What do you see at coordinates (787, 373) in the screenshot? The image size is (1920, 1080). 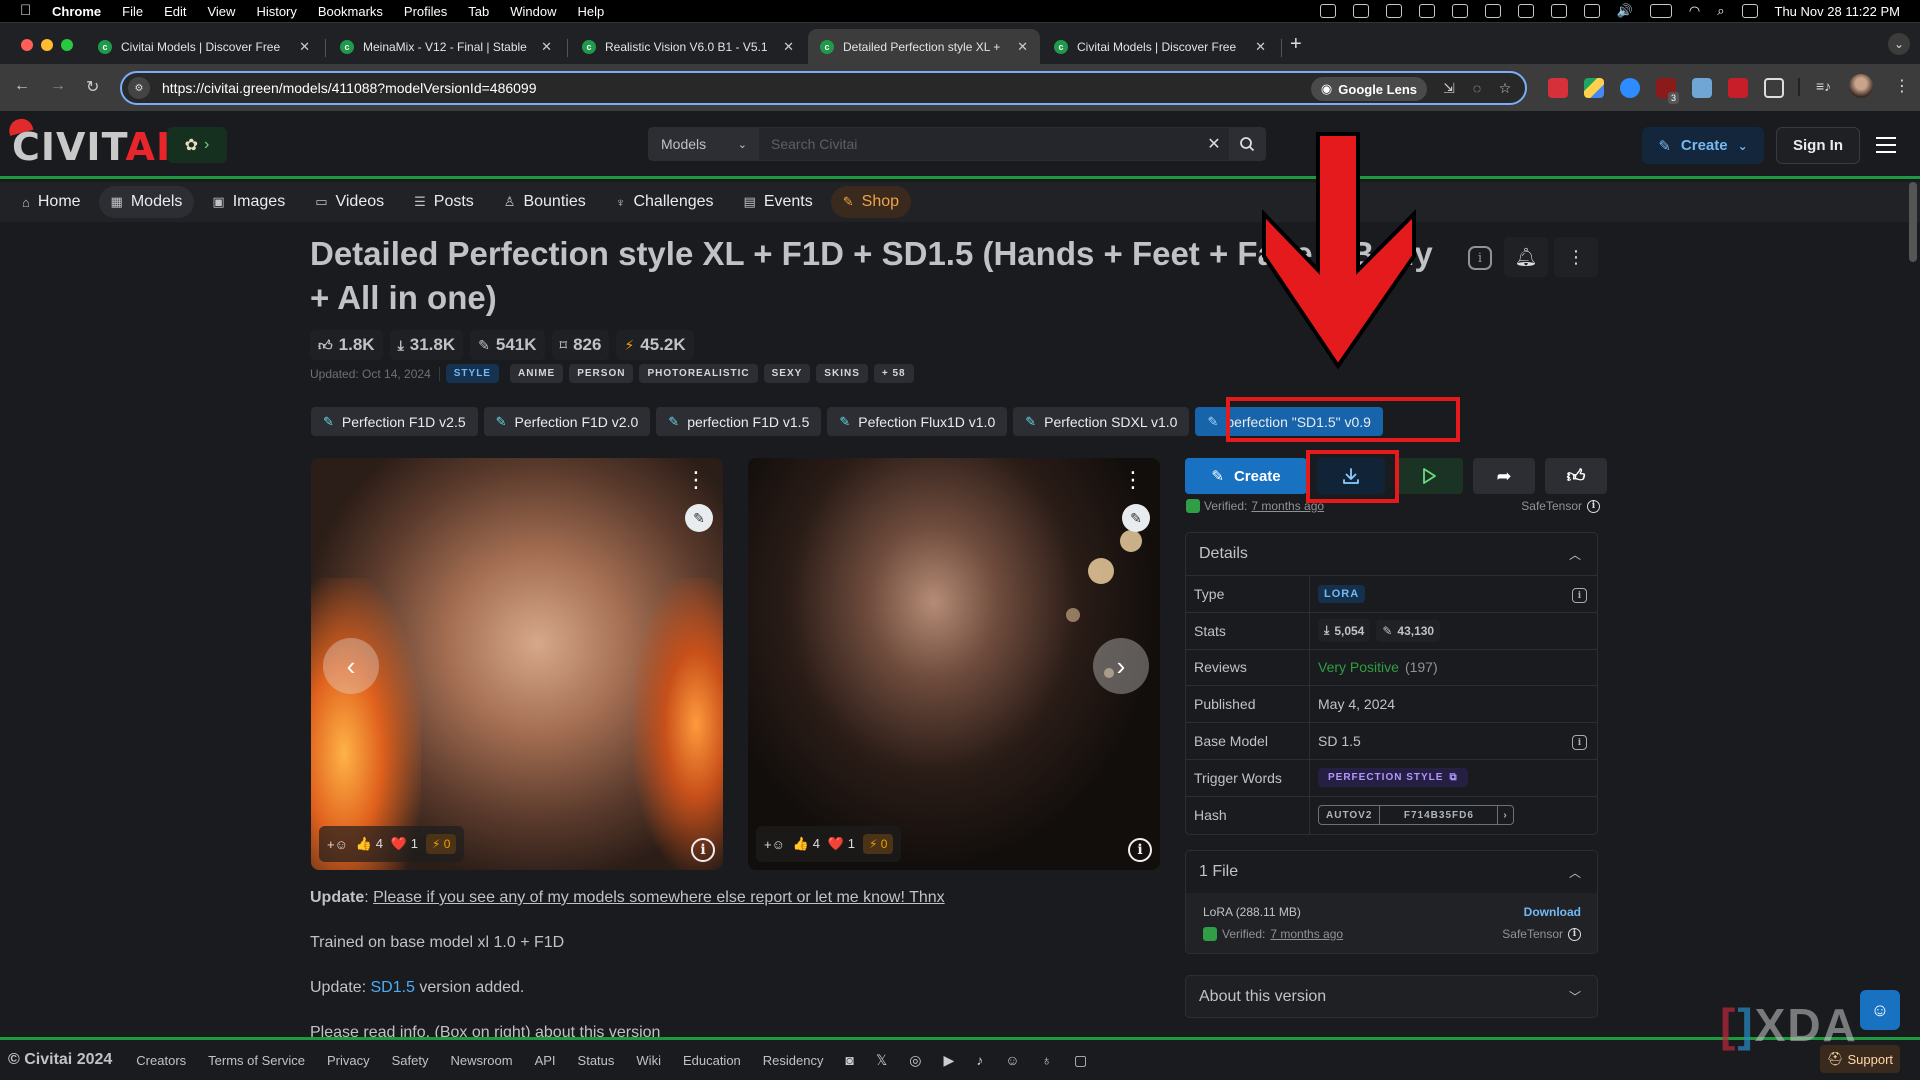 I see `tag: SEXY` at bounding box center [787, 373].